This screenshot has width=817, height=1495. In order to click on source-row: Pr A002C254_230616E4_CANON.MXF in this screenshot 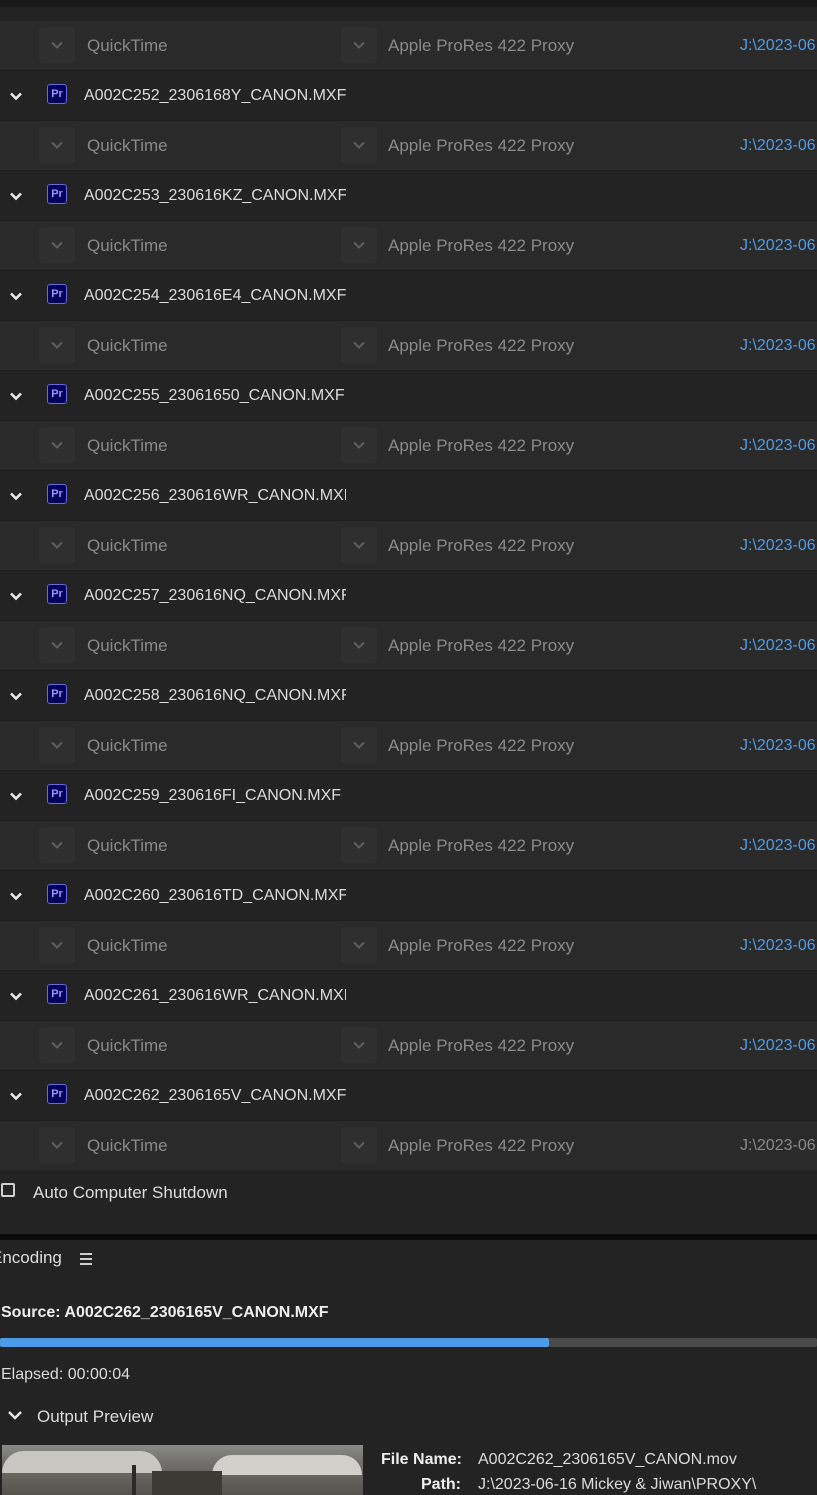, I will do `click(408, 296)`.